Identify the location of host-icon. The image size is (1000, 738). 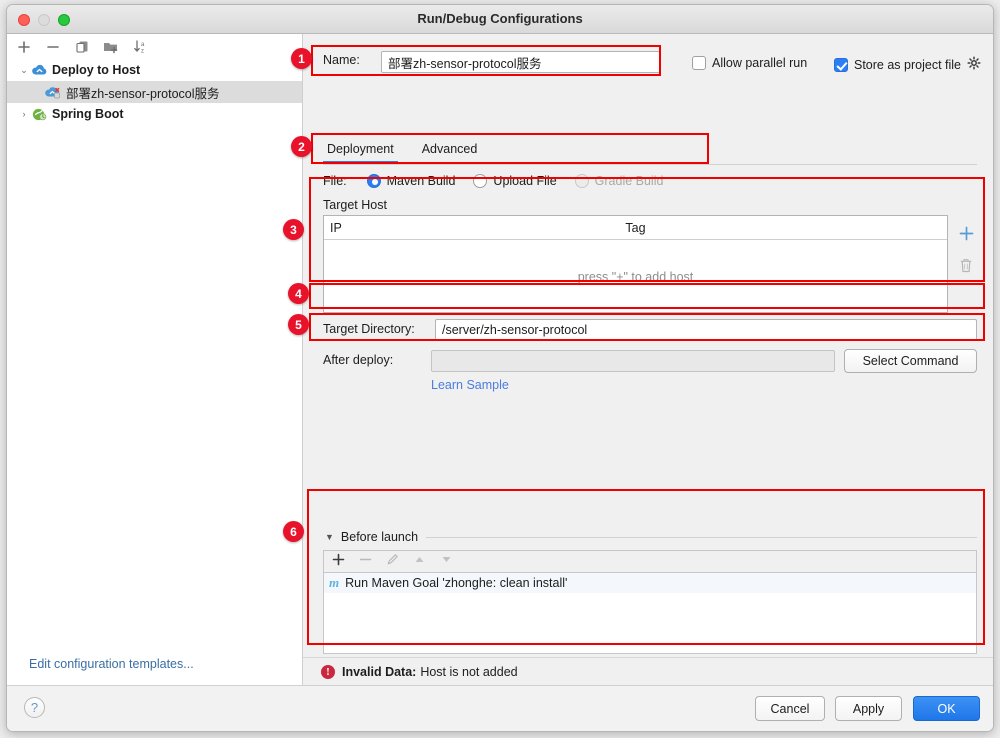
(54, 92).